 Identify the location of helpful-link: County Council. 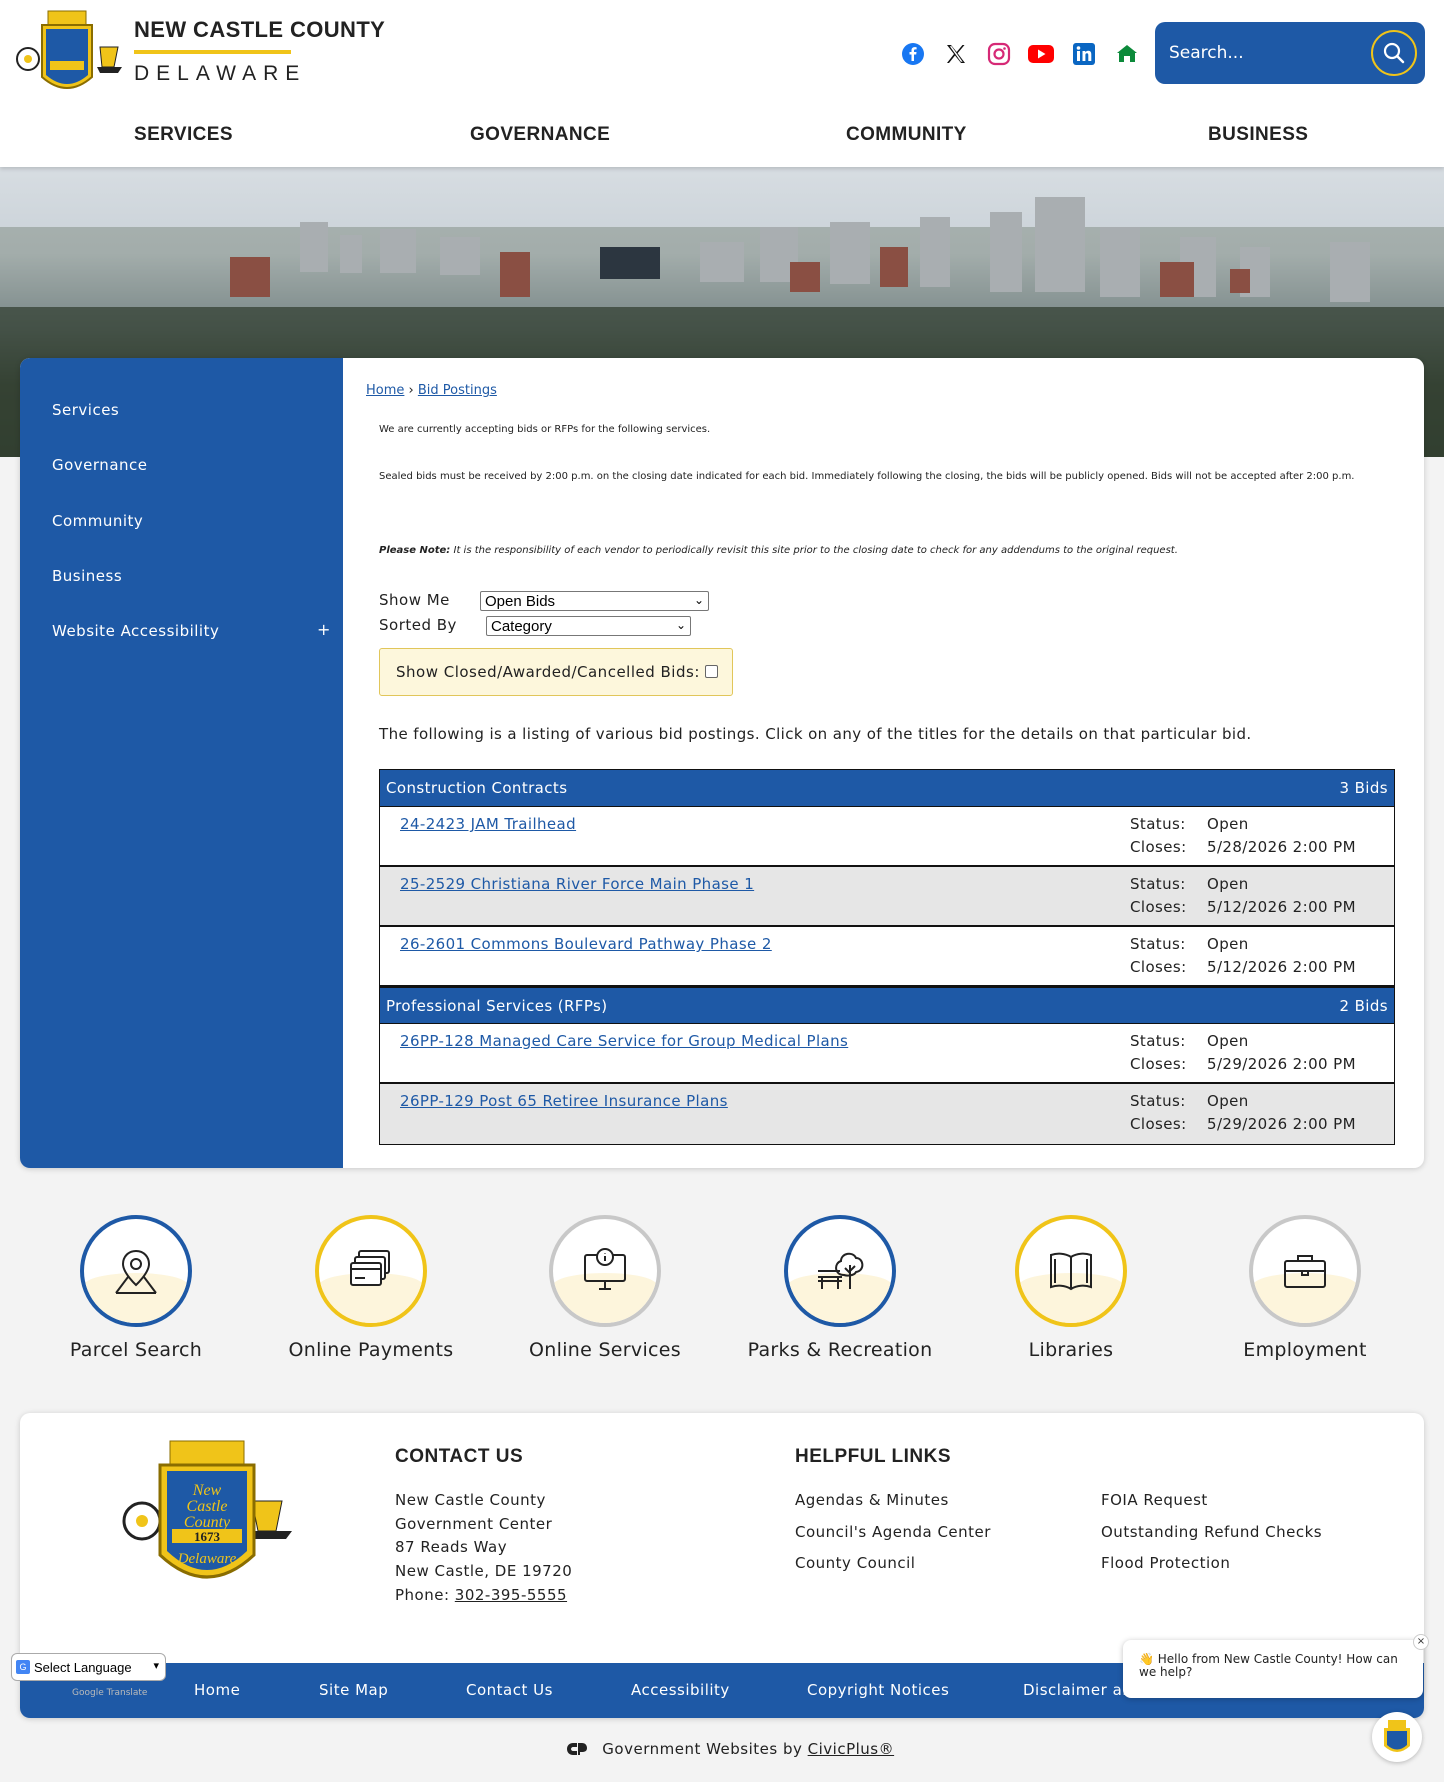
(855, 1563).